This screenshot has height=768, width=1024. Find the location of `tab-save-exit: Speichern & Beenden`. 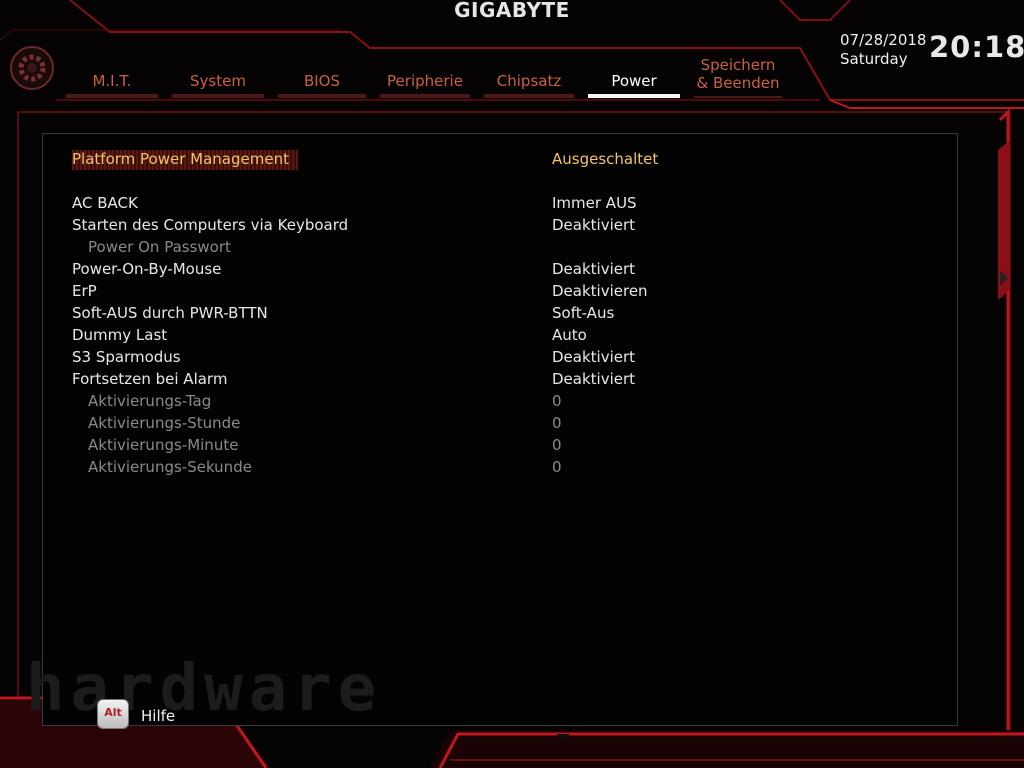

tab-save-exit: Speichern & Beenden is located at coordinates (738, 77).